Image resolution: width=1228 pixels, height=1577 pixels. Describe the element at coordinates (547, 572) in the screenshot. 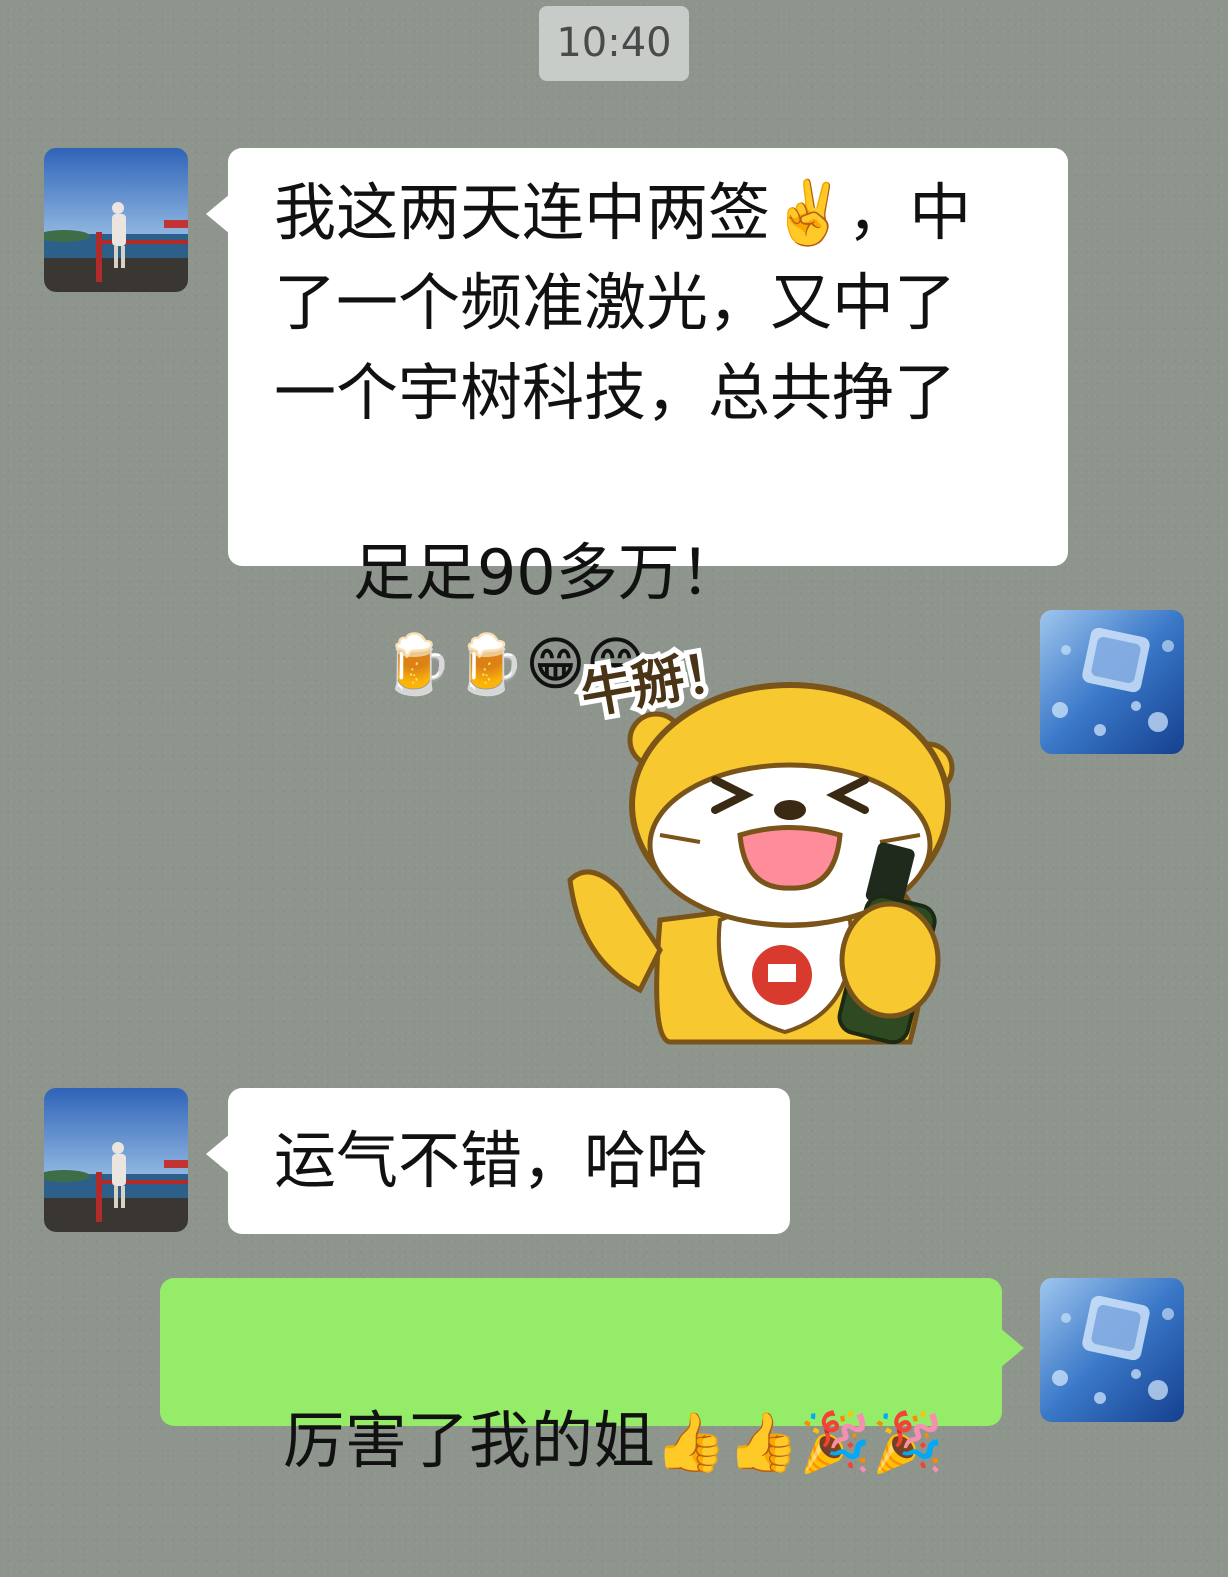

I see `message-text-line: 足足90多万！` at that location.